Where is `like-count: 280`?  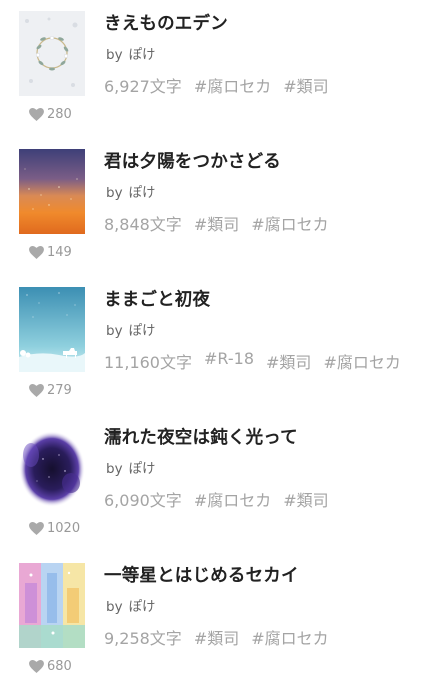
like-count: 280 is located at coordinates (50, 114).